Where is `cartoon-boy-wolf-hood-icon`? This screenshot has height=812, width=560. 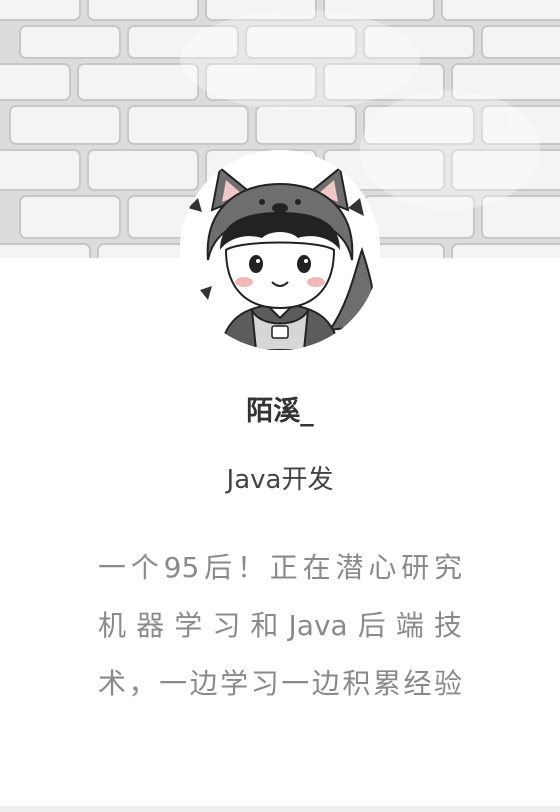
cartoon-boy-wolf-hood-icon is located at coordinates (280, 250).